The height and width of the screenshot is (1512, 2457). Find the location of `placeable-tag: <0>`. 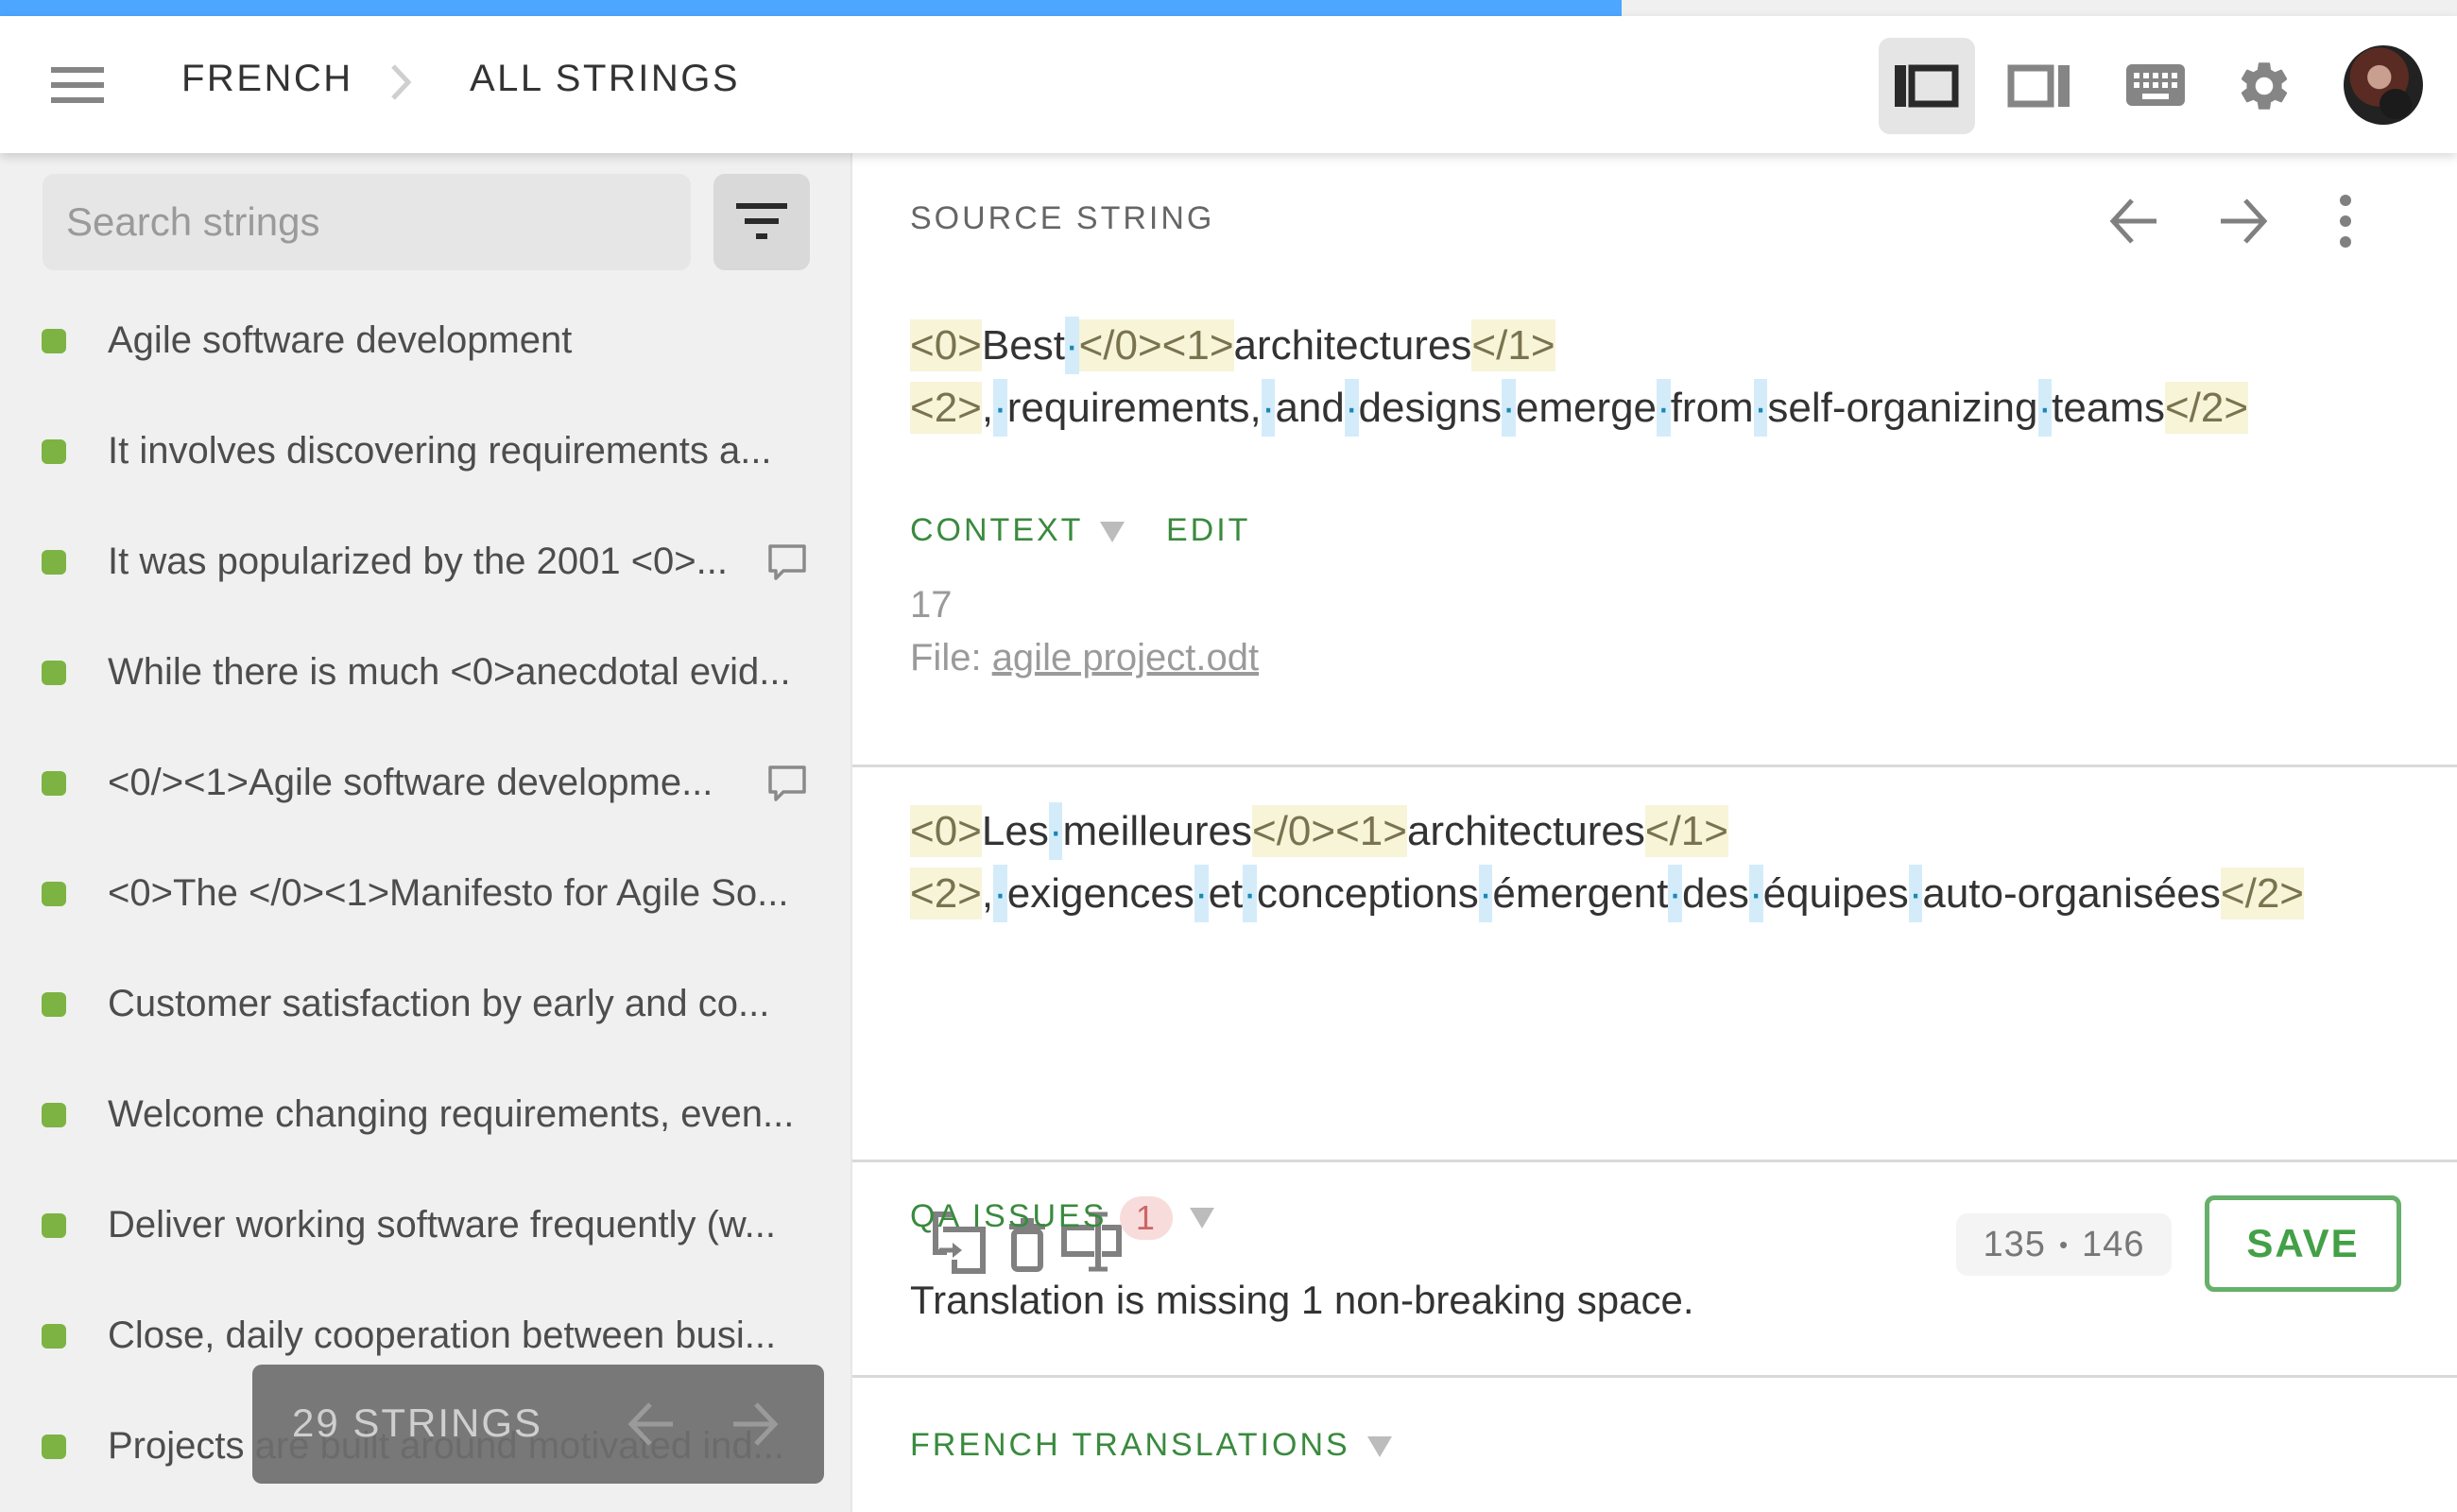

placeable-tag: <0> is located at coordinates (946, 345).